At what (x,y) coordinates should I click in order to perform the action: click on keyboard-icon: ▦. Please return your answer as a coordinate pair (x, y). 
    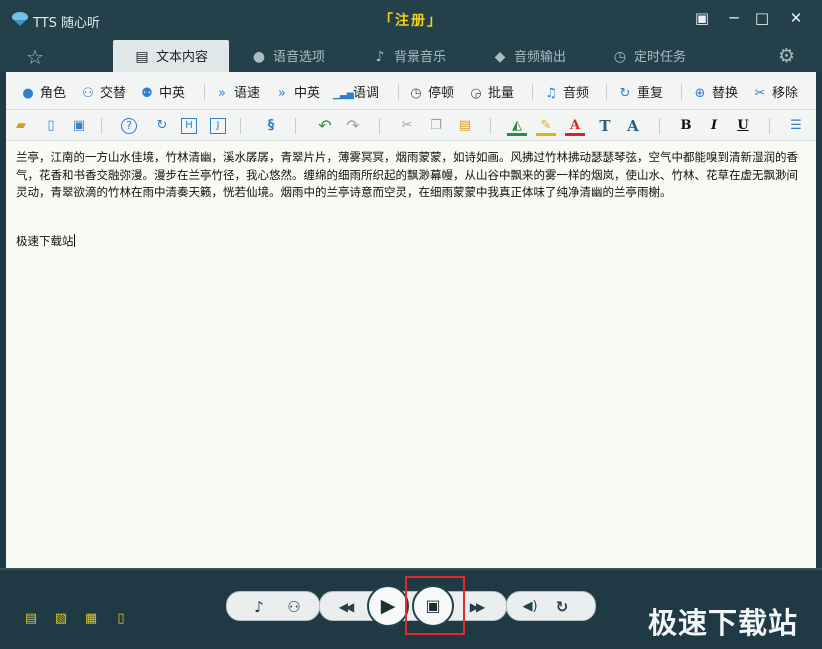
    Looking at the image, I should click on (91, 619).